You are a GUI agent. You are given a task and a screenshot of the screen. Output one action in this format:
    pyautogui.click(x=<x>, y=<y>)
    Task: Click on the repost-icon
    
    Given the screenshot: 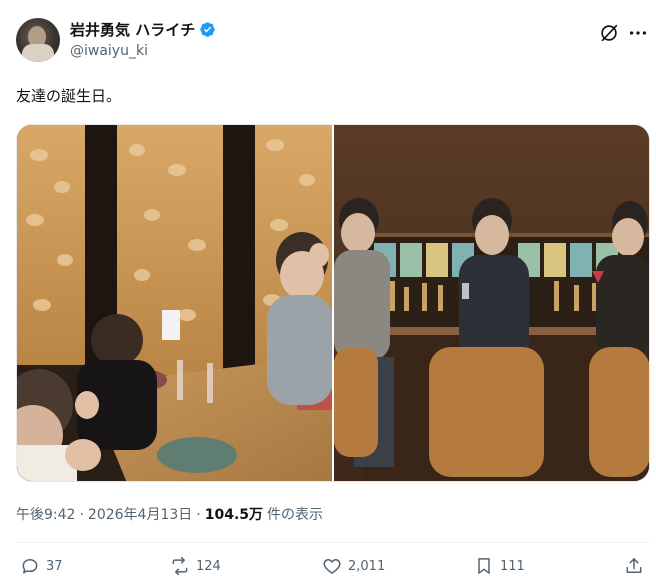 What is the action you would take?
    pyautogui.click(x=180, y=566)
    